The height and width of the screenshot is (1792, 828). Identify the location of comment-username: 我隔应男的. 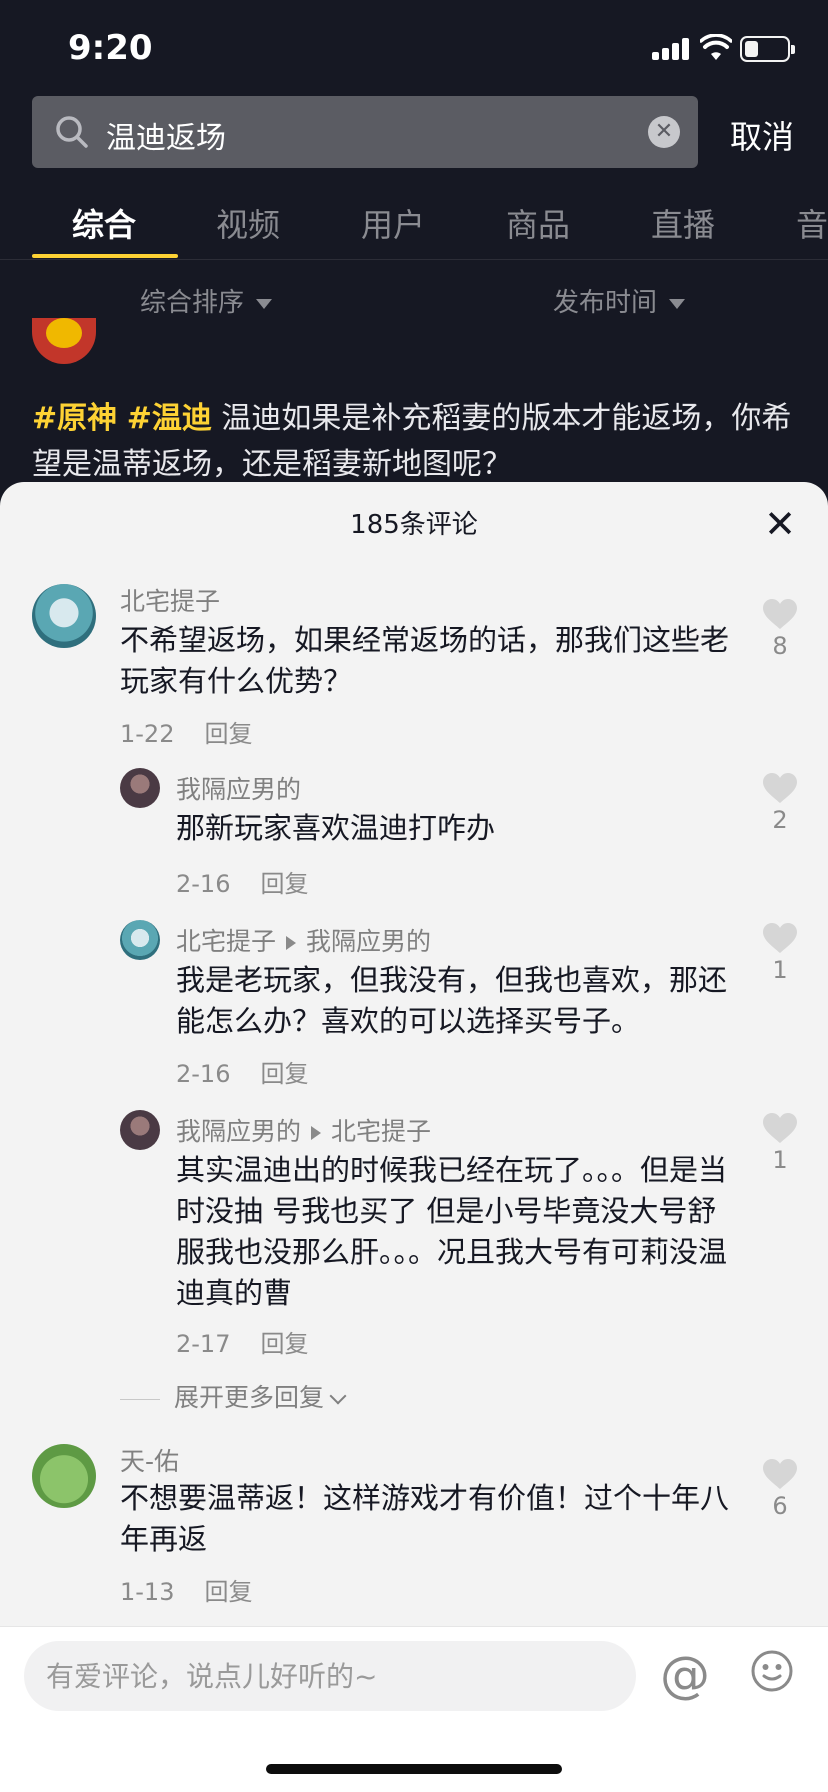
(238, 788).